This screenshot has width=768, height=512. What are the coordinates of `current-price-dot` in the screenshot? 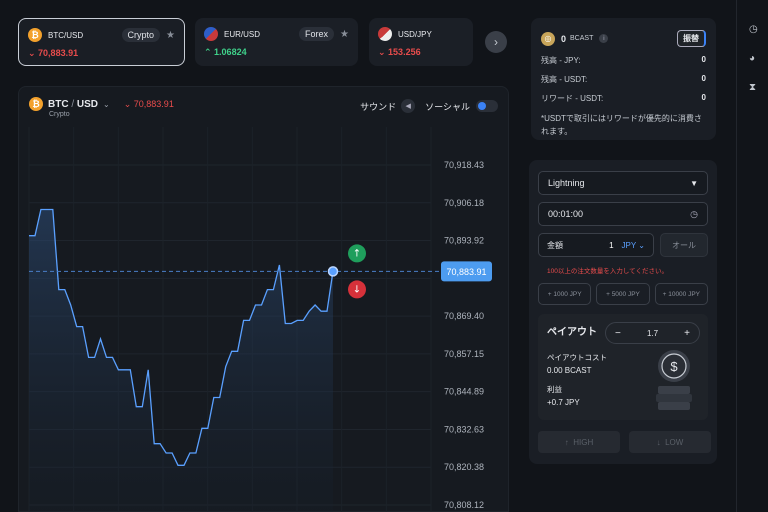 It's located at (333, 271).